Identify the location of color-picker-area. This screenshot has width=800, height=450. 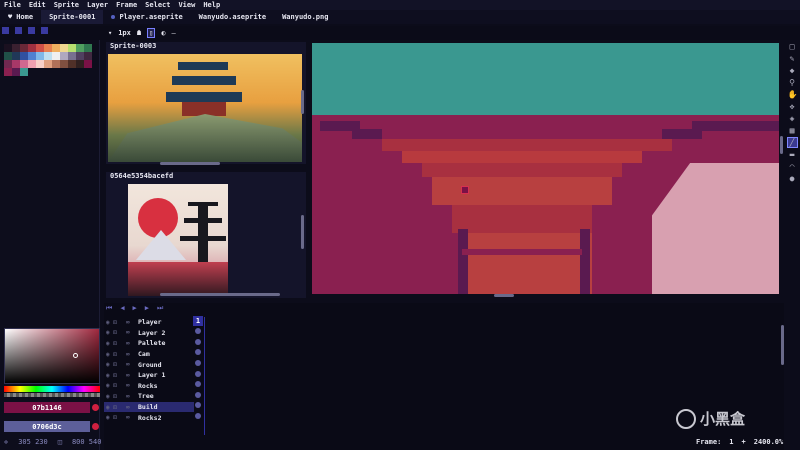
(52, 356).